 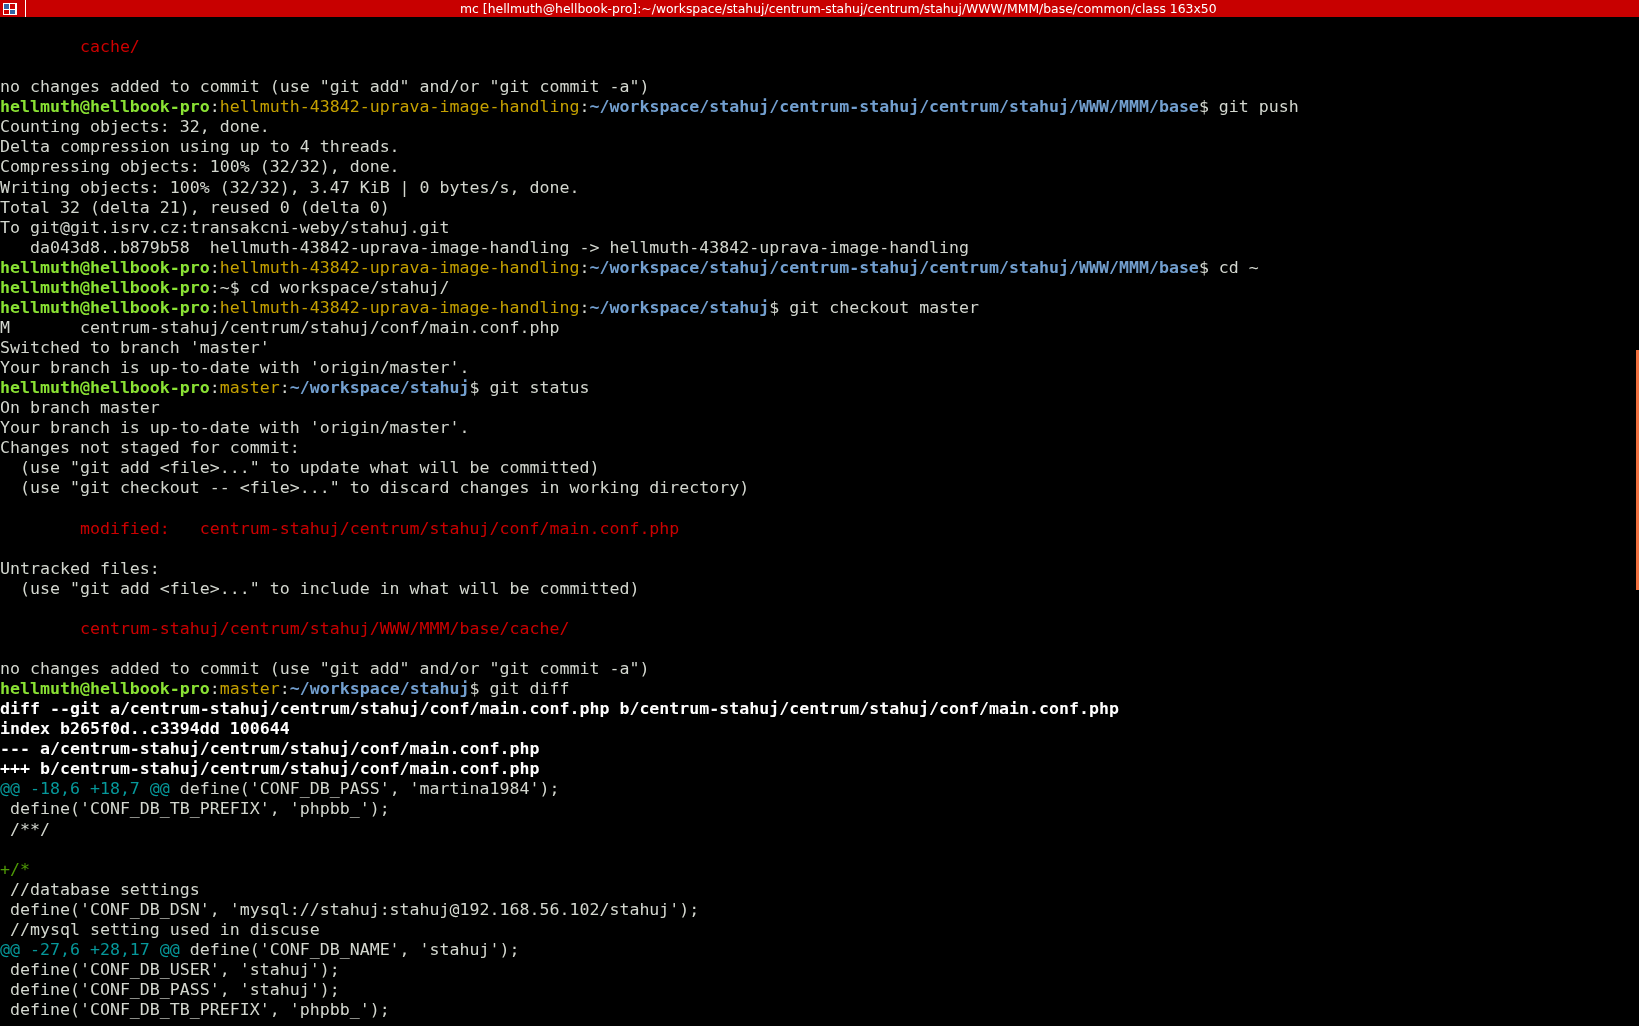 What do you see at coordinates (145, 729) in the screenshot?
I see `terminal-line: index b265f0d..c3394dd 100644` at bounding box center [145, 729].